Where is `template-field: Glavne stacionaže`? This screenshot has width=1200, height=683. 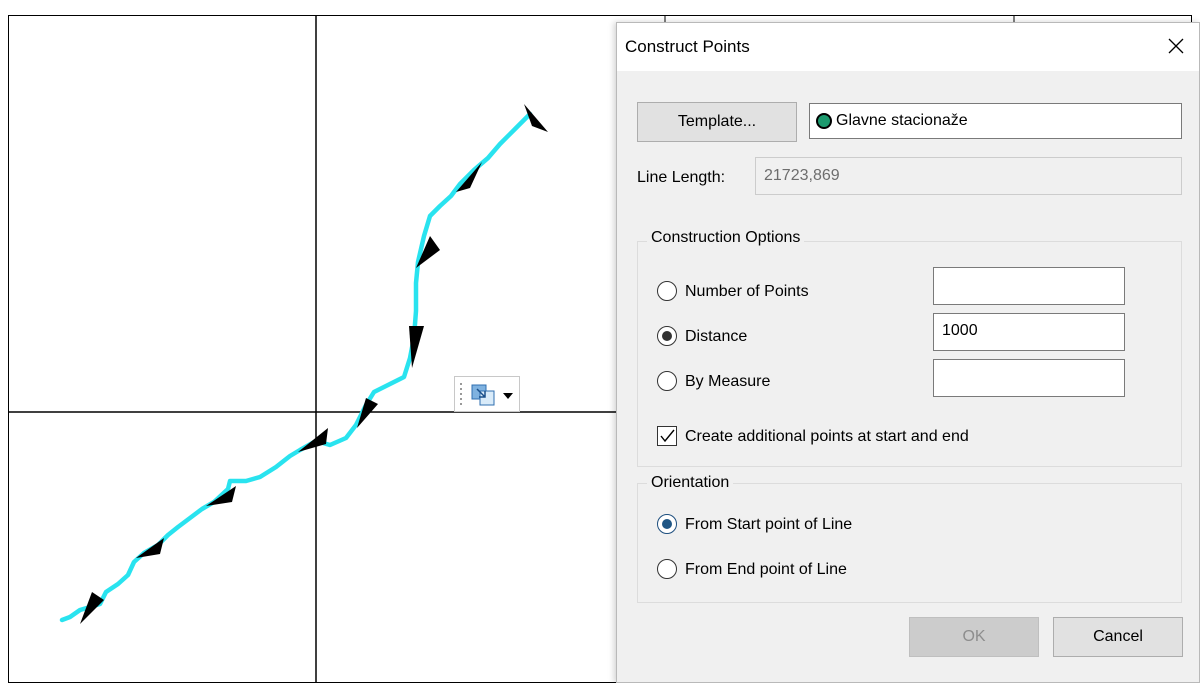 template-field: Glavne stacionaže is located at coordinates (995, 121).